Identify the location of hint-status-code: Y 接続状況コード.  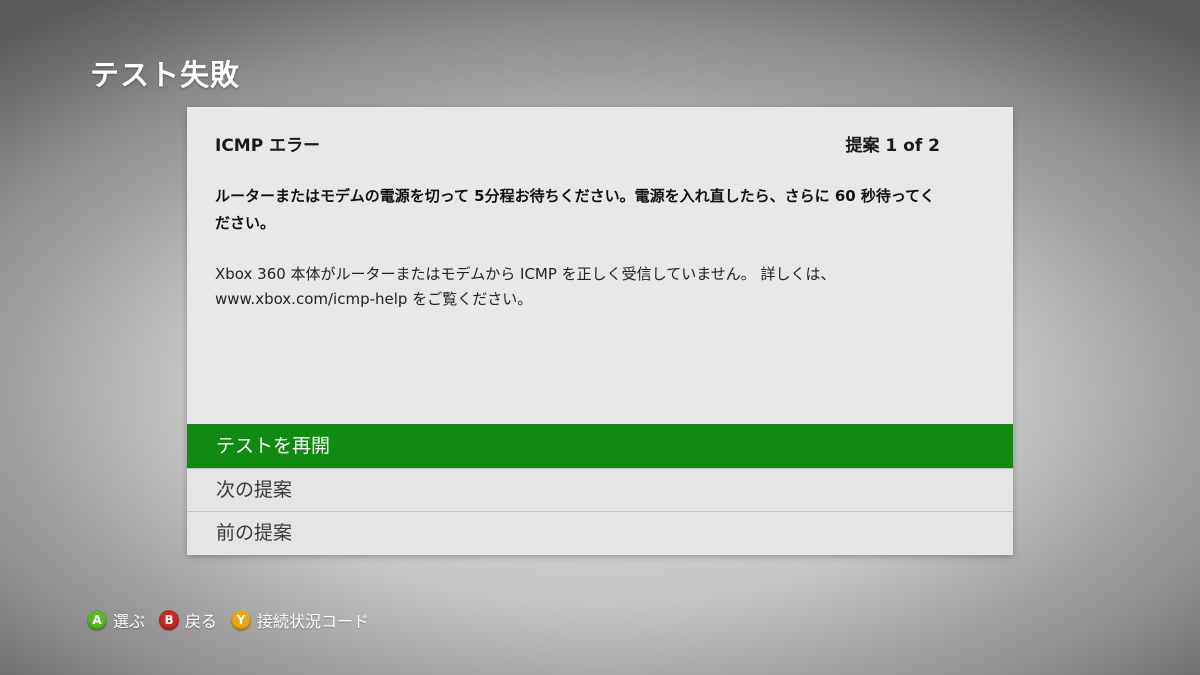
(300, 620).